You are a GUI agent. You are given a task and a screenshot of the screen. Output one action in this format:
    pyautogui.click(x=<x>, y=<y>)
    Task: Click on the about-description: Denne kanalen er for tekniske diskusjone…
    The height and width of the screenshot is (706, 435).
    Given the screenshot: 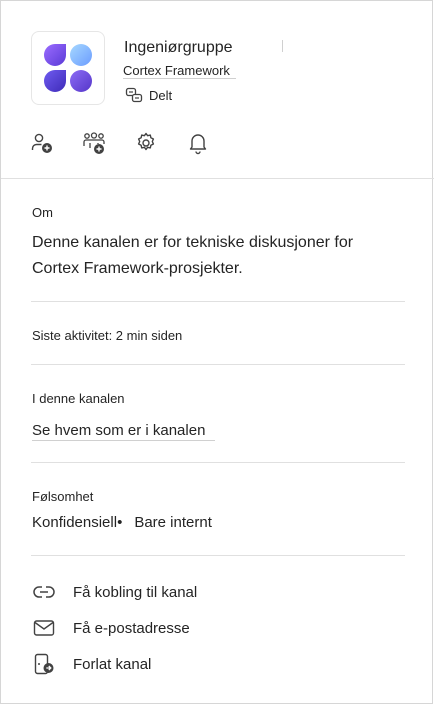 What is the action you would take?
    pyautogui.click(x=218, y=256)
    